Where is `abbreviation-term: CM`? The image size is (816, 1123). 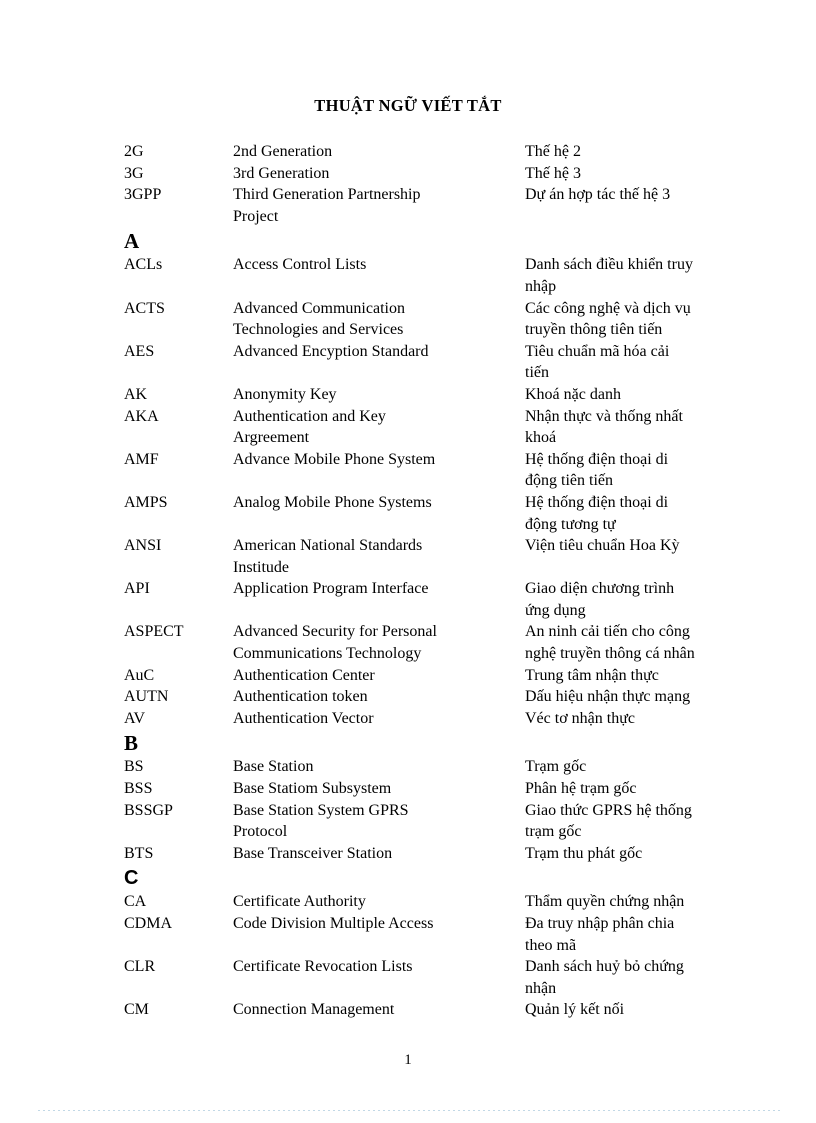 abbreviation-term: CM is located at coordinates (136, 1010).